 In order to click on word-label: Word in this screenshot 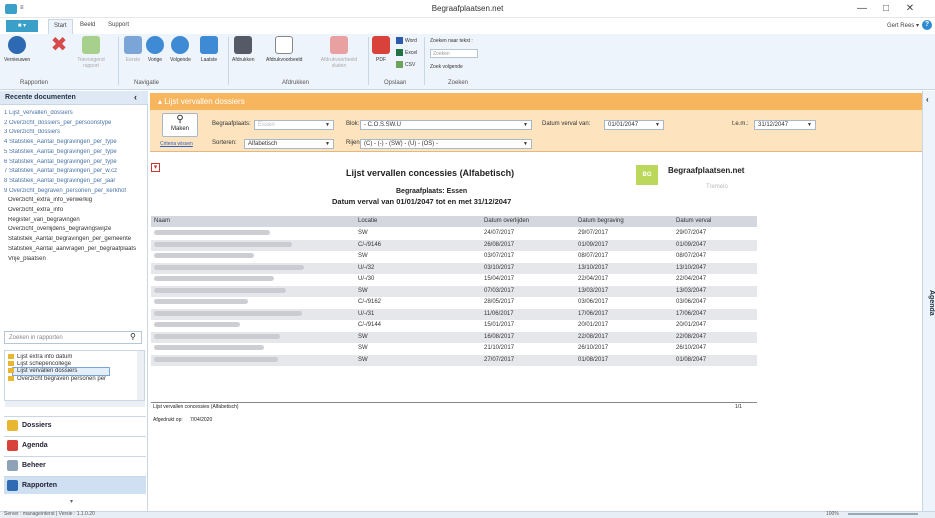, I will do `click(411, 40)`.